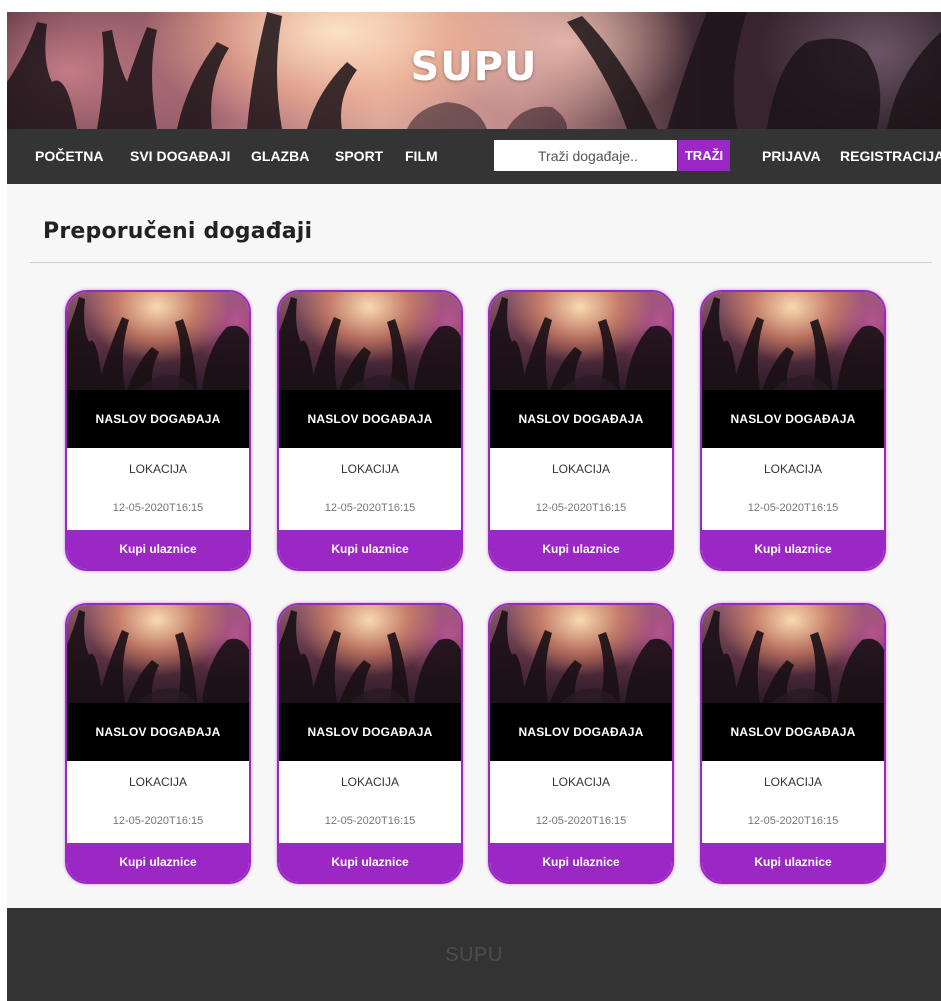  What do you see at coordinates (791, 156) in the screenshot?
I see `login-link: PRIJAVA` at bounding box center [791, 156].